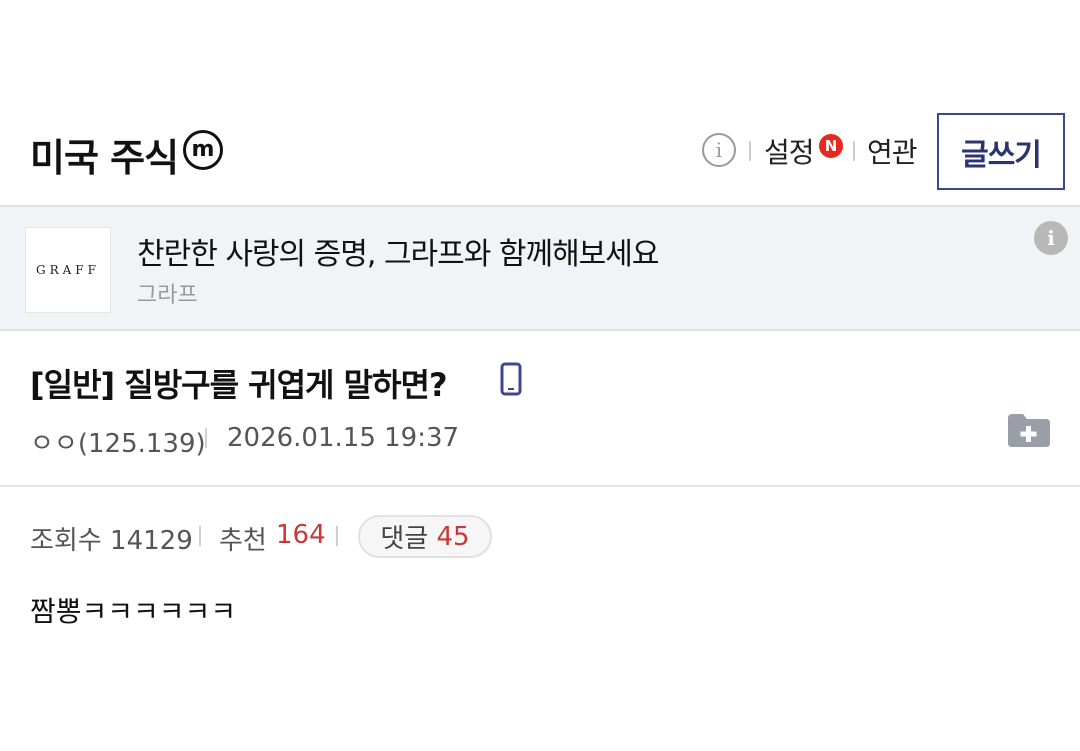  I want to click on ad-headline: 찬란한 사랑의 증명, 그라프와 함께해보세요, so click(398, 251).